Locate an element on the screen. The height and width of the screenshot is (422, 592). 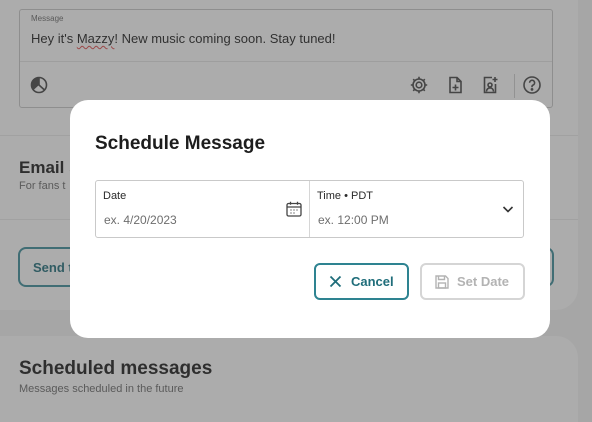
time-field: Time • PDT is located at coordinates (416, 209).